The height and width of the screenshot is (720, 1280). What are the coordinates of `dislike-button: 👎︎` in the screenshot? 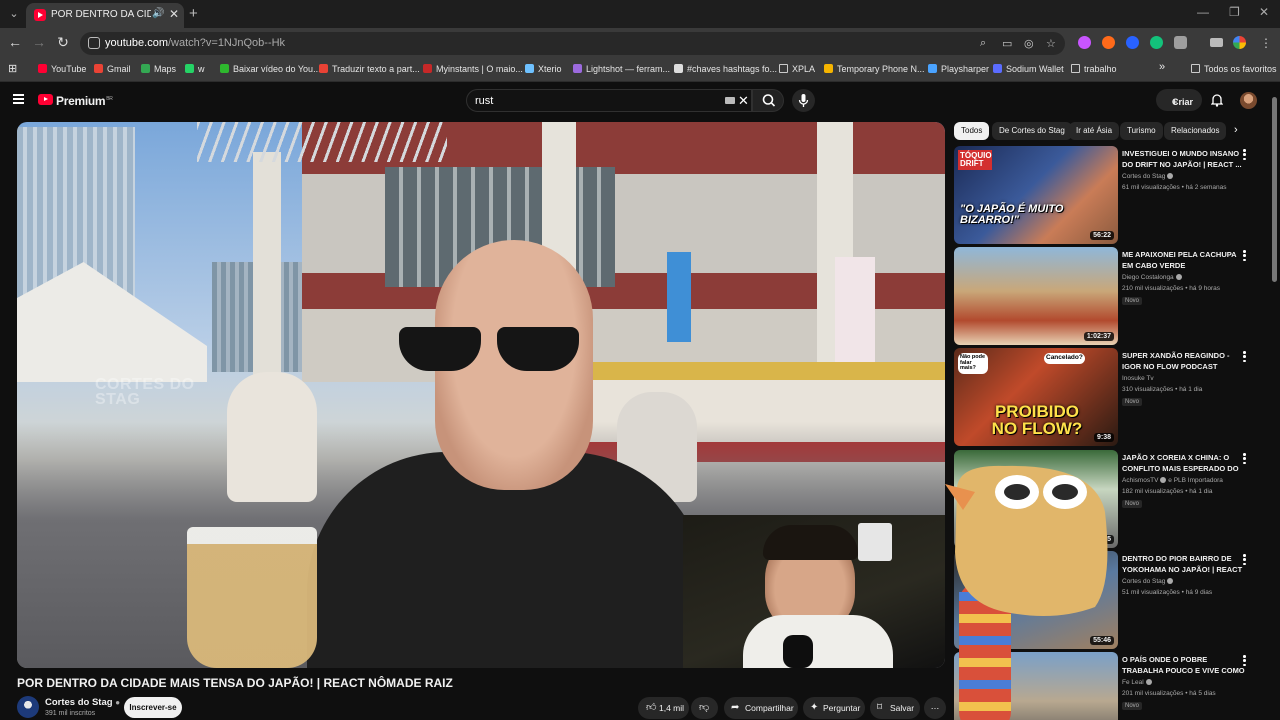 It's located at (704, 708).